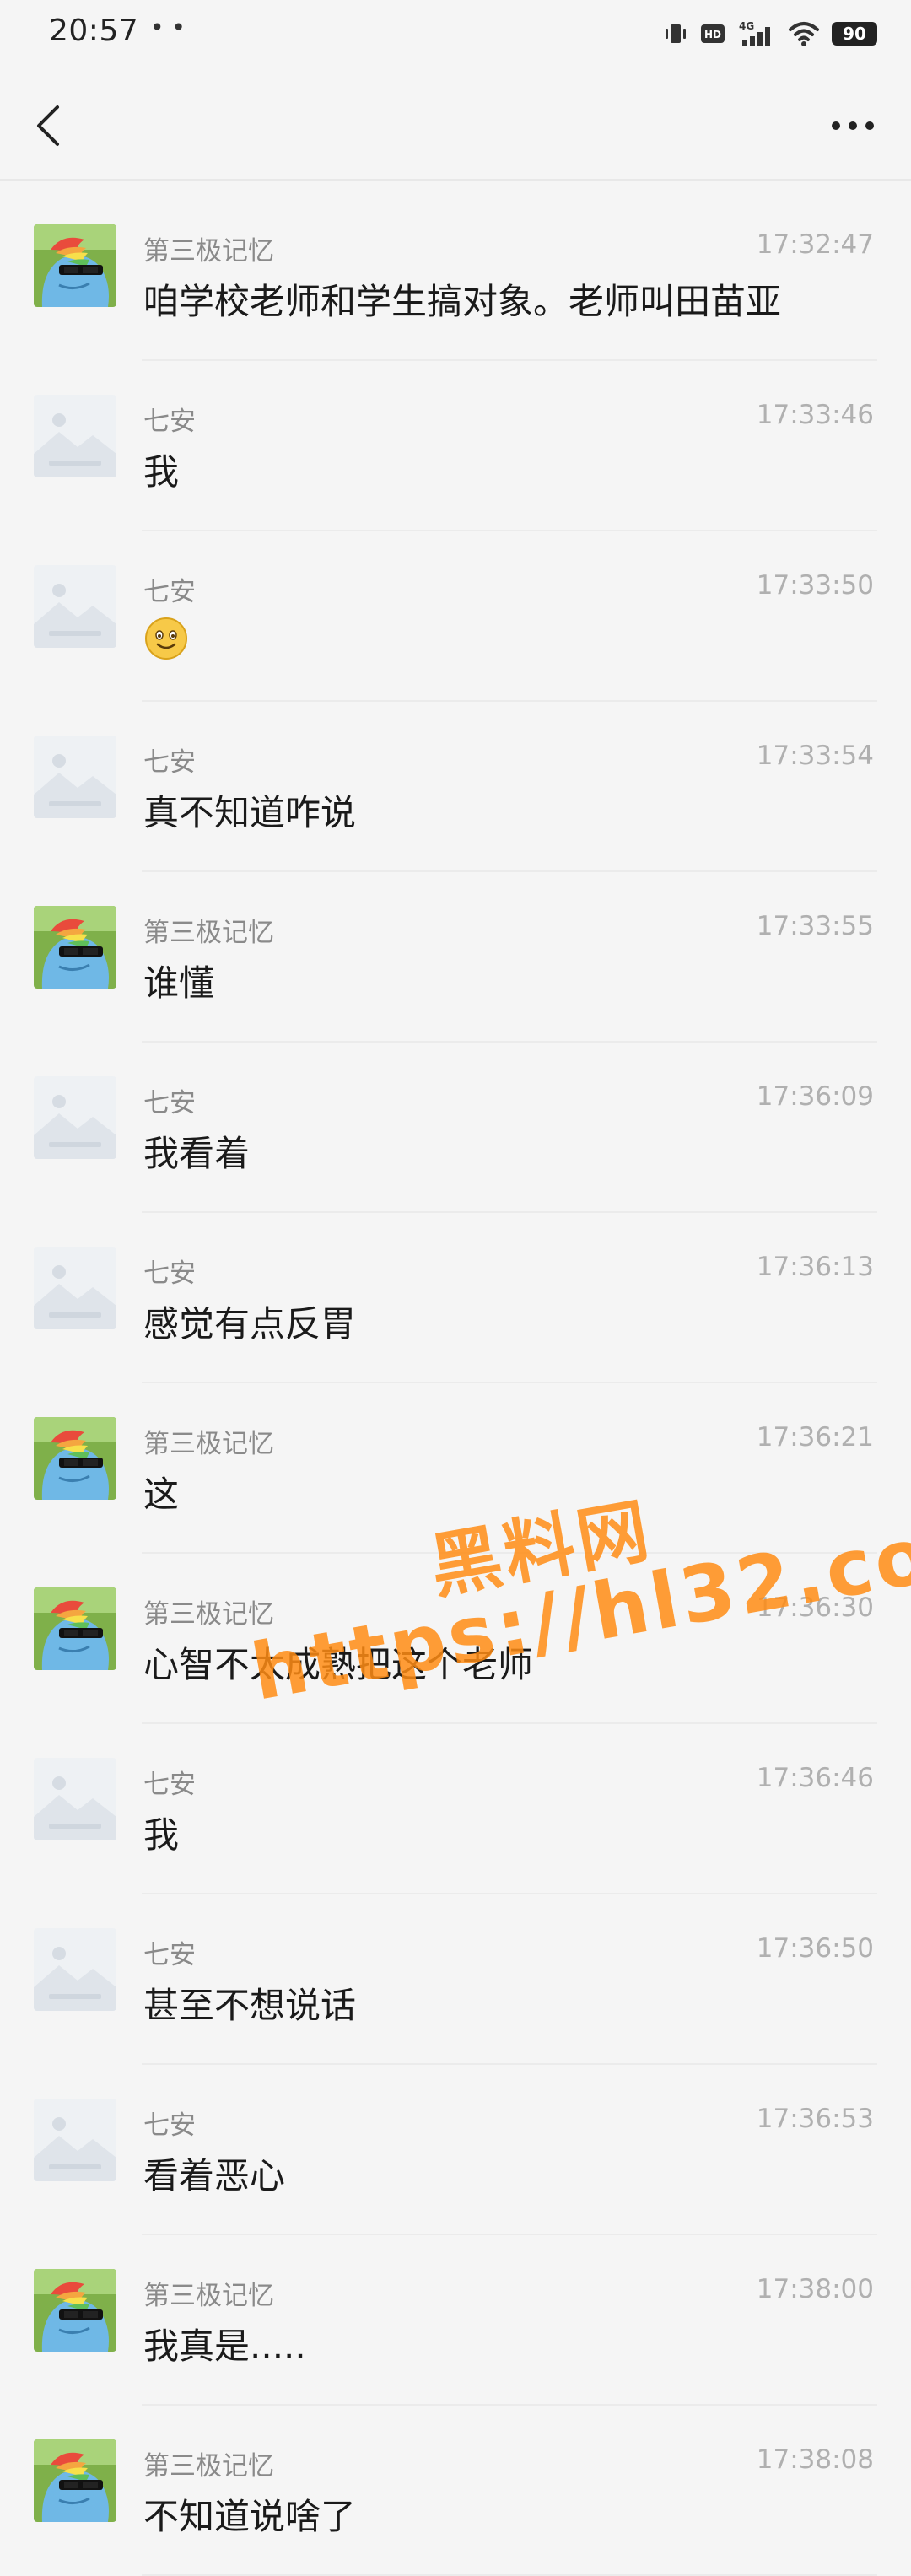 The height and width of the screenshot is (2576, 911). Describe the element at coordinates (338, 1664) in the screenshot. I see `message-text: 心智不太成熟把这个老师` at that location.